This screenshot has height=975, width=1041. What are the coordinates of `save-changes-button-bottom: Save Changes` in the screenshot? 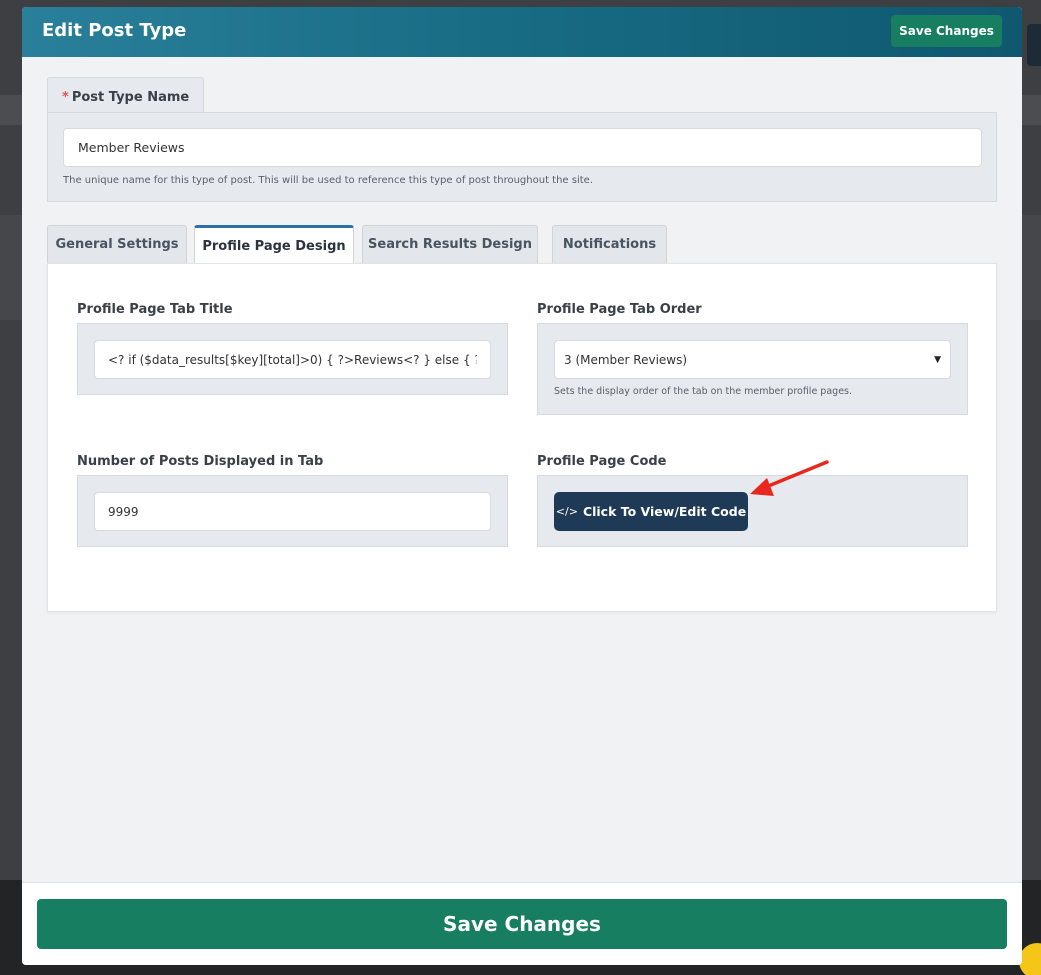 It's located at (522, 924).